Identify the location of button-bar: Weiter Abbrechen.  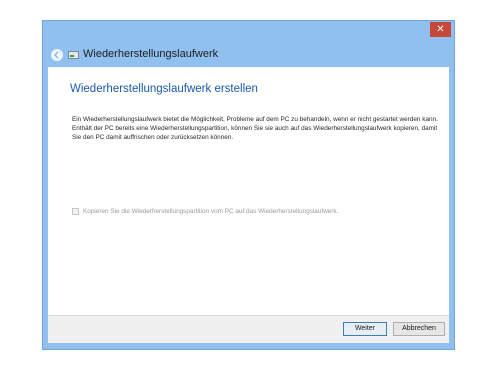
(248, 329).